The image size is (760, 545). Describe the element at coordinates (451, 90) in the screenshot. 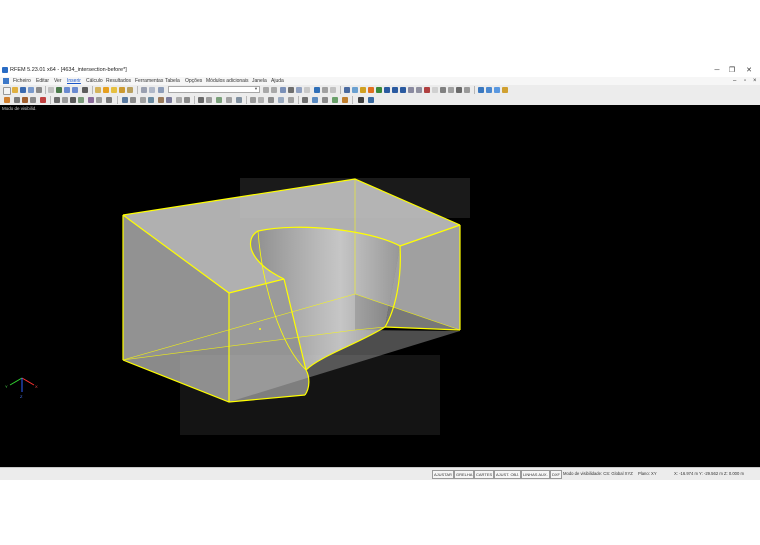

I see `clipping-icon` at that location.